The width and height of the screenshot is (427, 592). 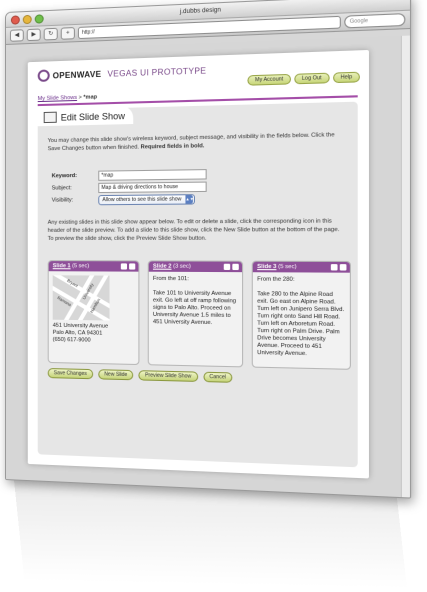 I want to click on window-title: j.dubbs design, so click(x=200, y=11).